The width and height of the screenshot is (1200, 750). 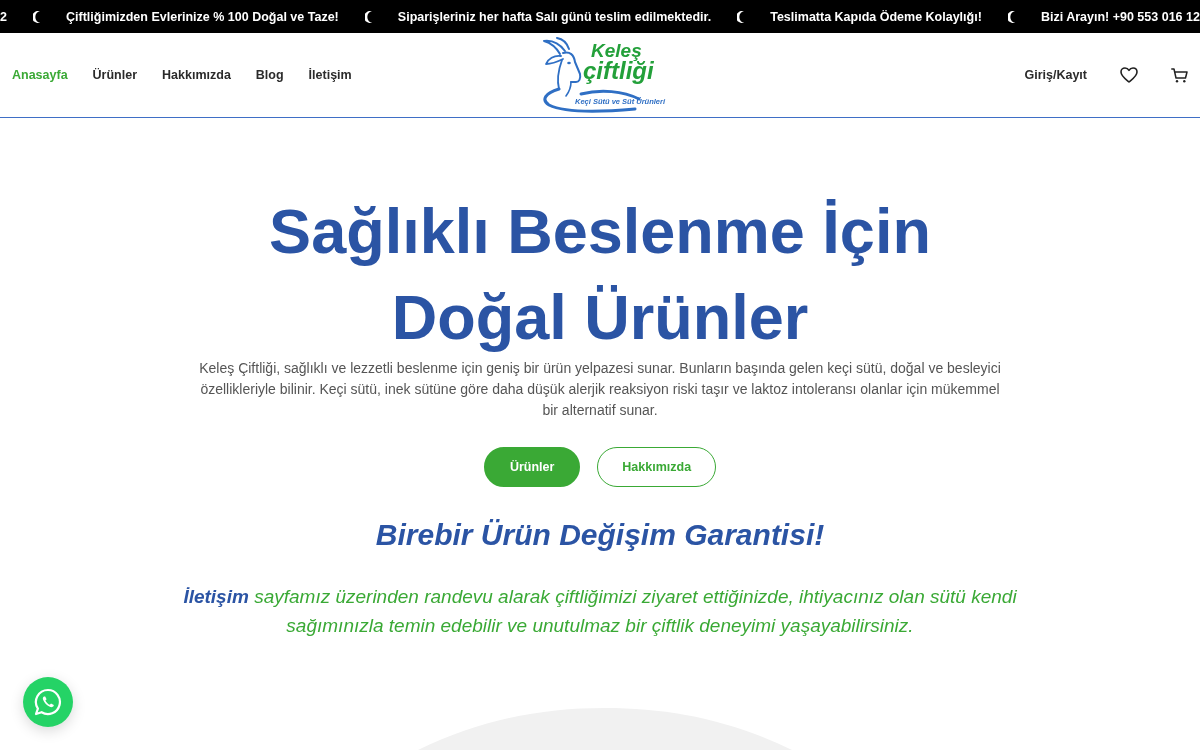 What do you see at coordinates (269, 75) in the screenshot?
I see `nav-link: Blog` at bounding box center [269, 75].